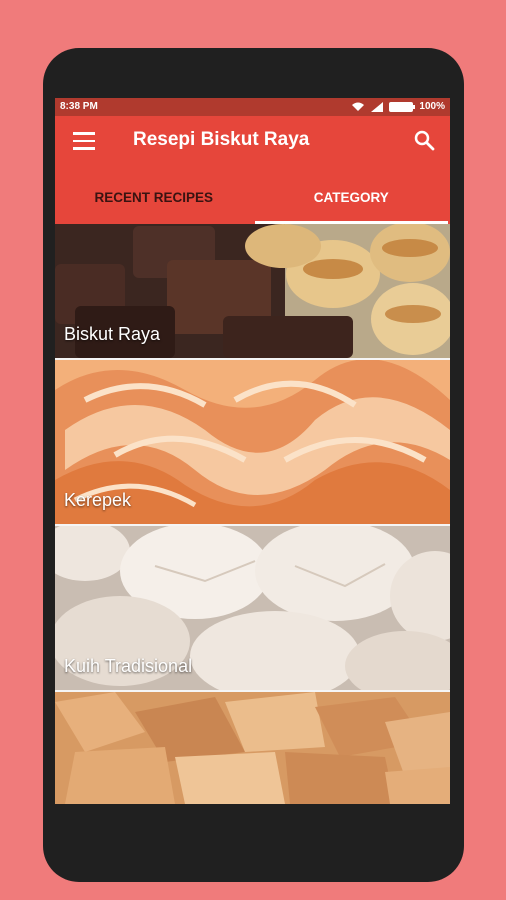  Describe the element at coordinates (252, 442) in the screenshot. I see `category-card-kerepek: Kerepek` at that location.